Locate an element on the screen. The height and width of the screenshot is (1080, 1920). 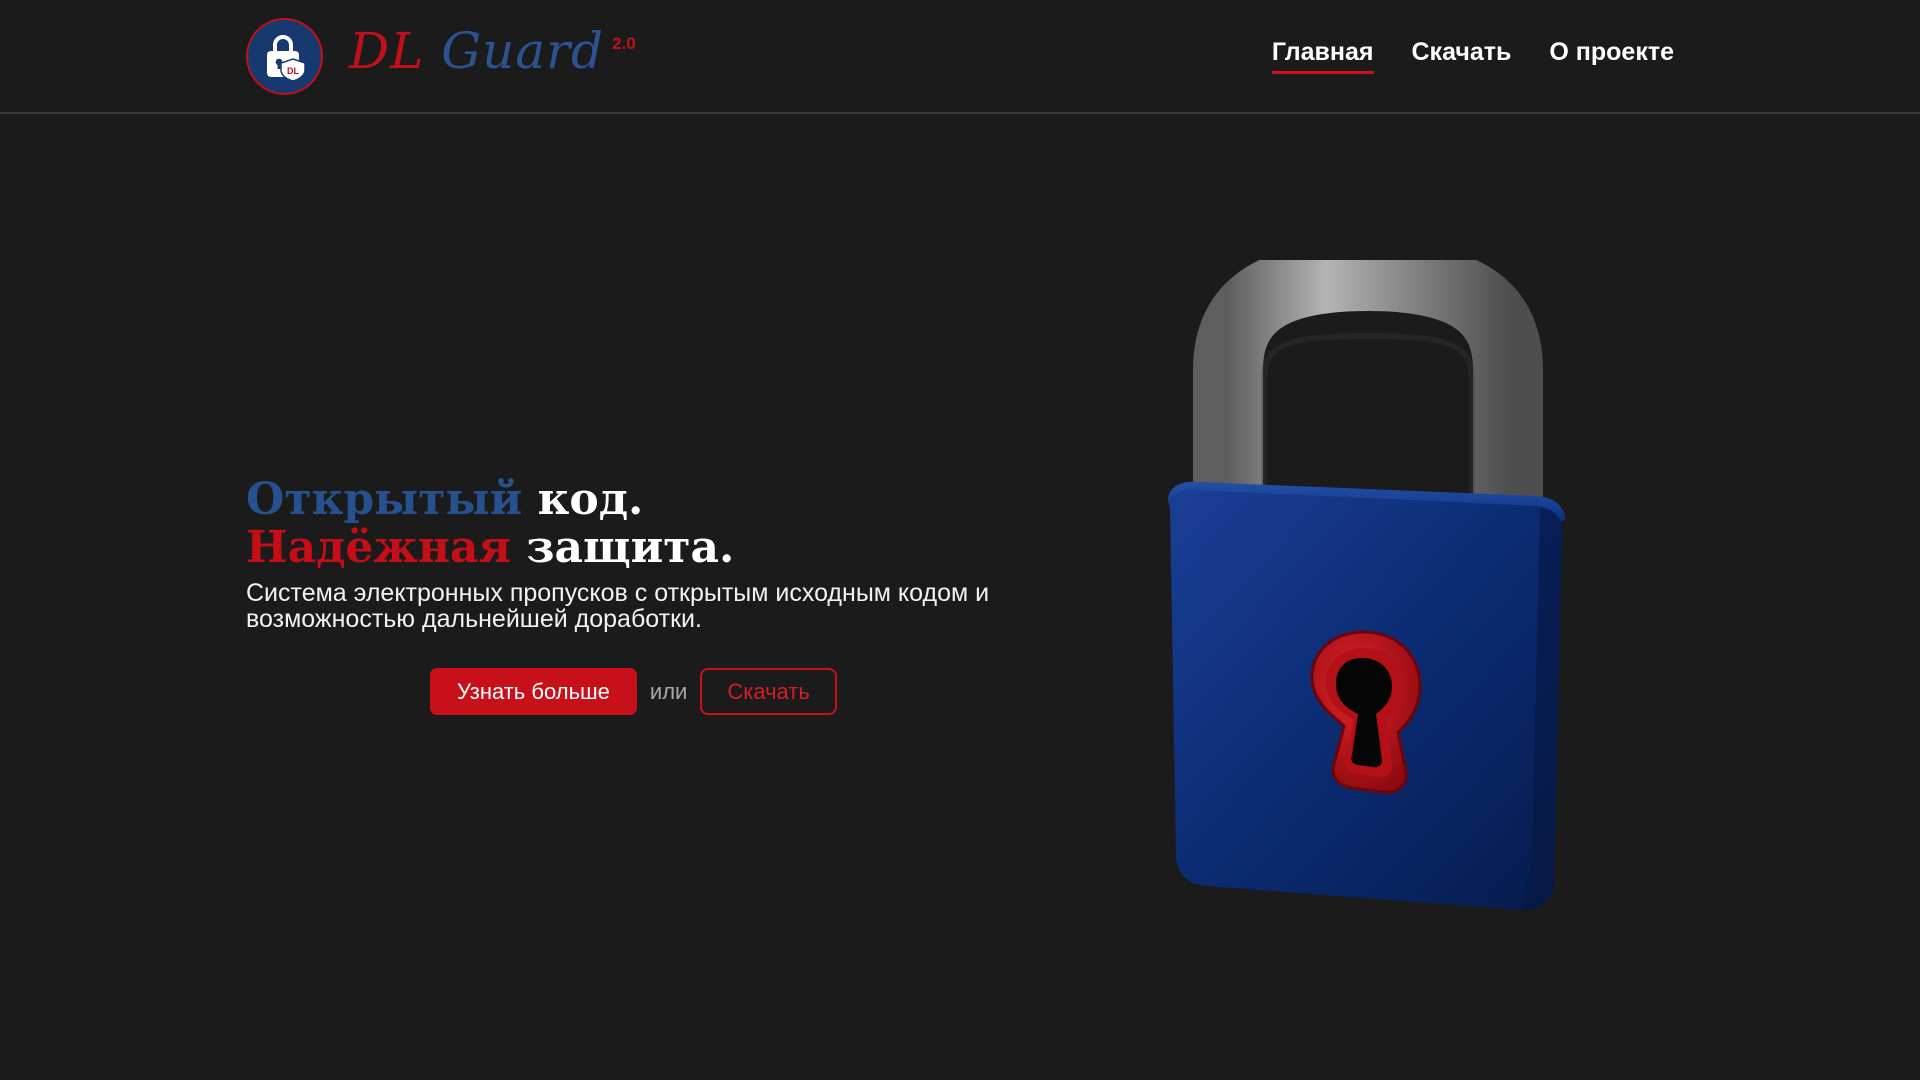
headline-protection: защита. is located at coordinates (623, 547).